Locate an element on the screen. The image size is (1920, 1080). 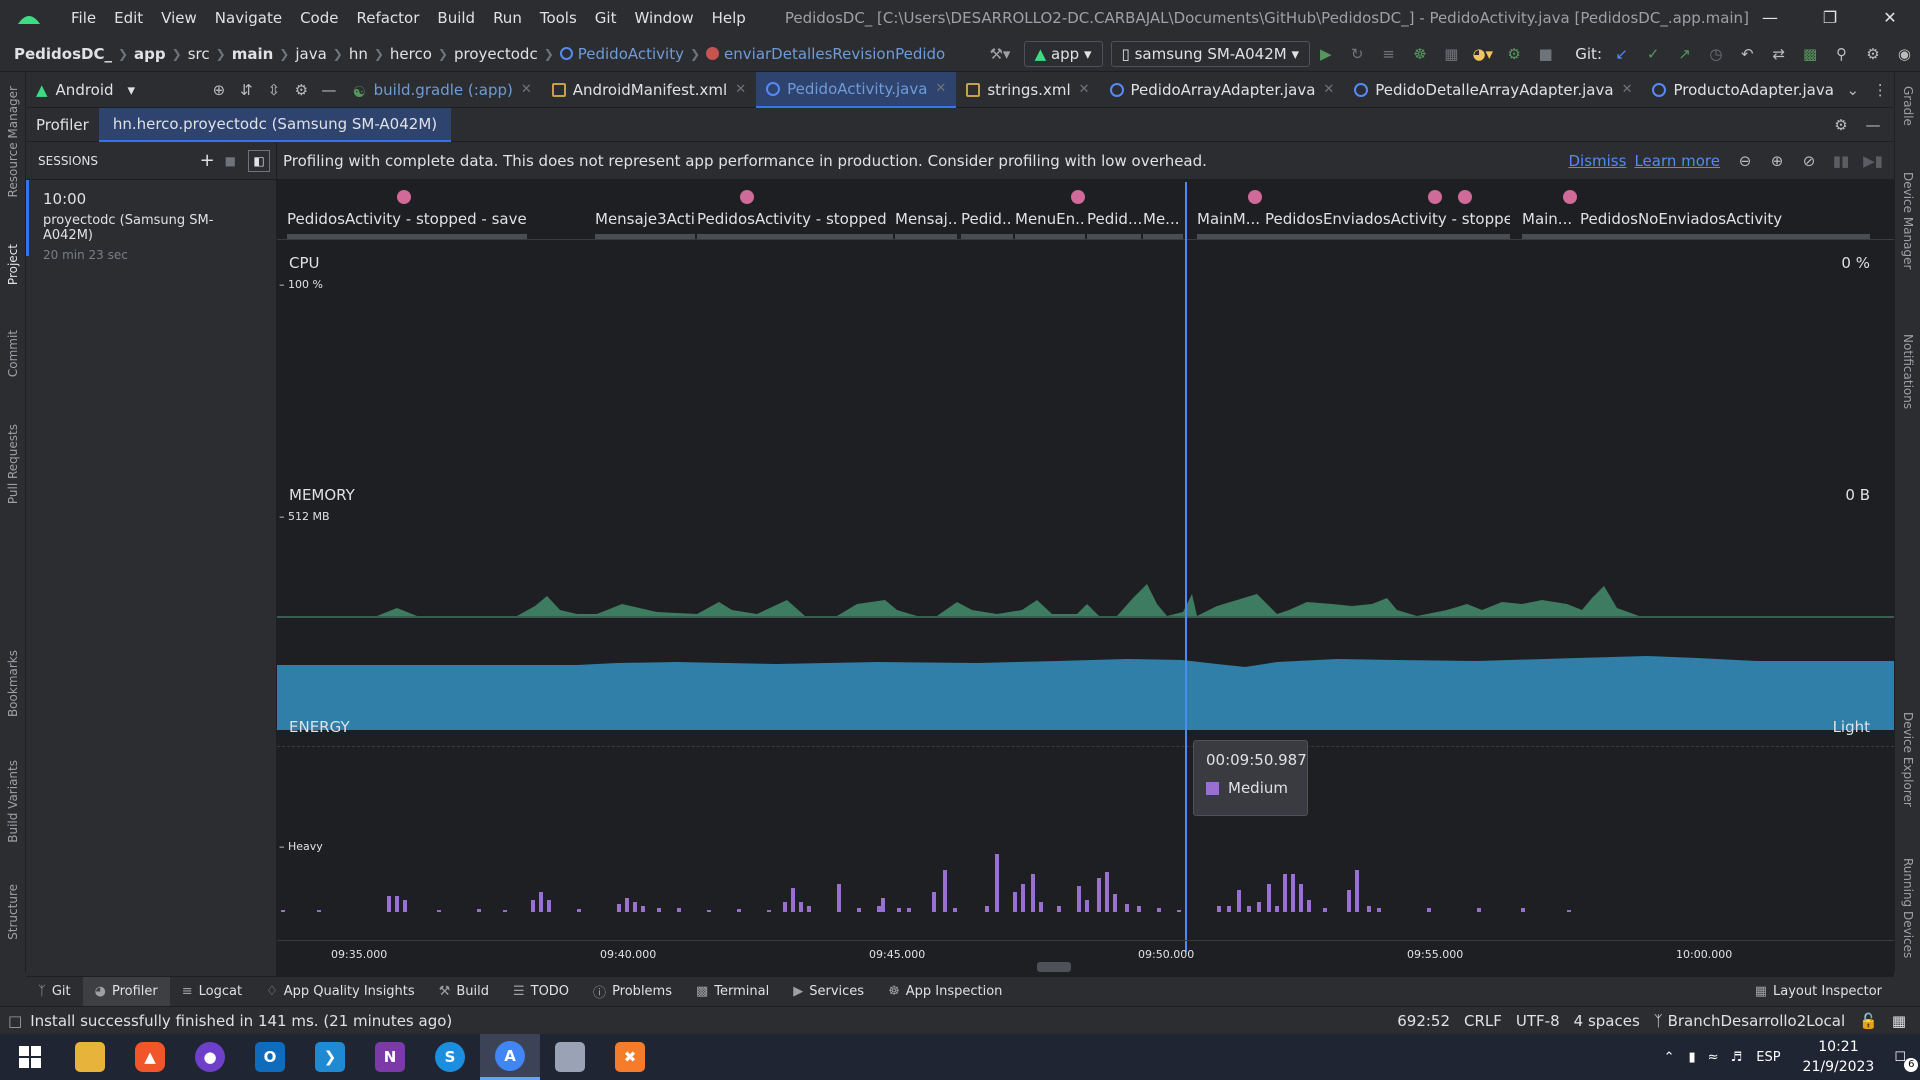
memory-chart is located at coordinates (1085, 707).